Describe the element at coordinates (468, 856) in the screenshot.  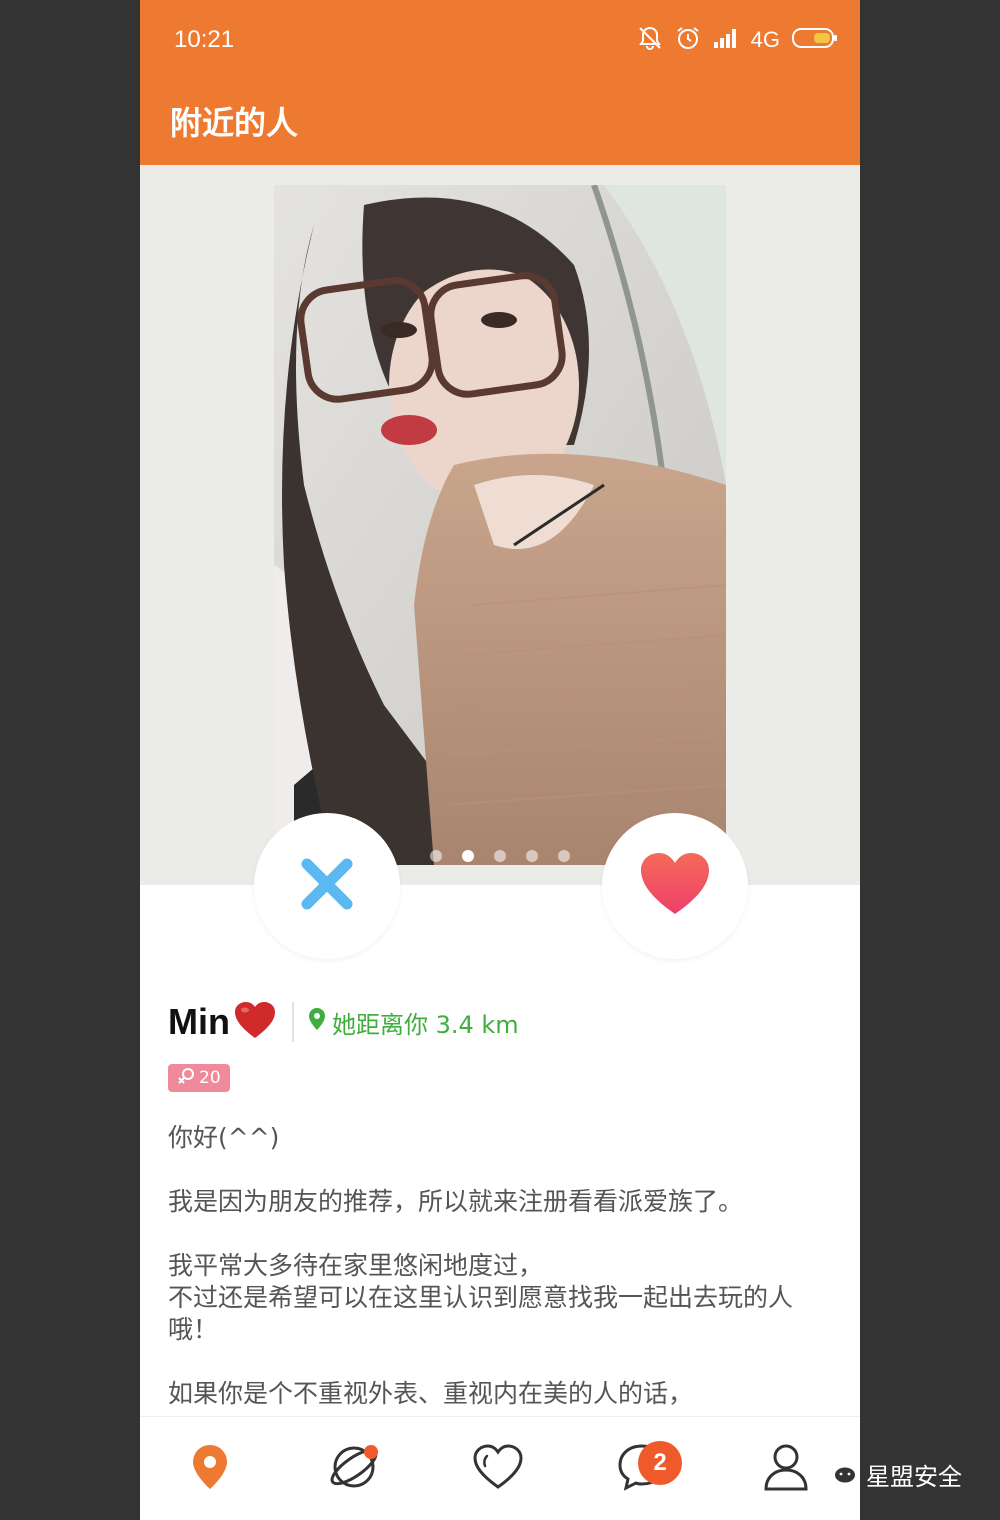
I see `carousel-dot-active` at that location.